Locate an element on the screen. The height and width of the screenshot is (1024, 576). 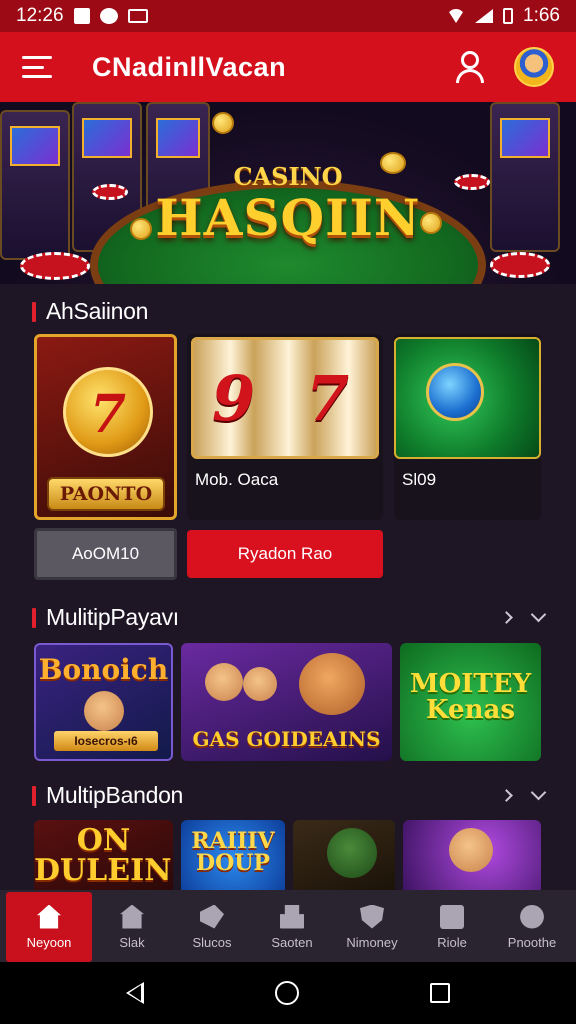
nav-item-nimoney: Nimoney is located at coordinates (372, 927).